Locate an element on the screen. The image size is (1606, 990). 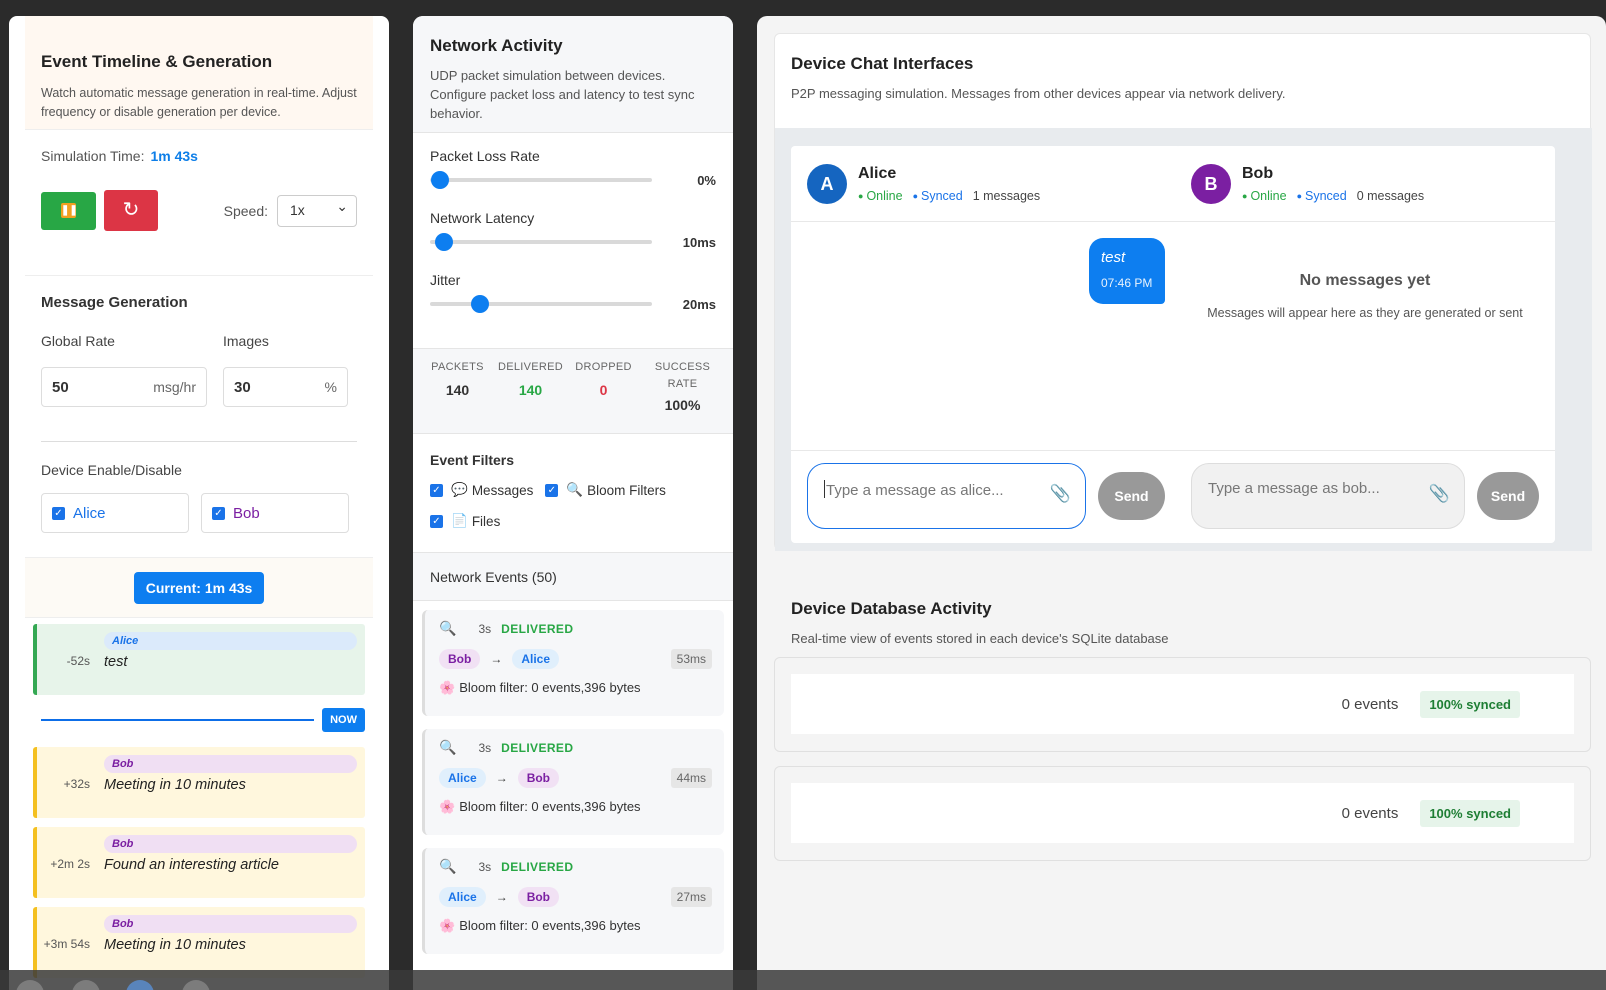
database-row: 0 events 100% synced is located at coordinates (1182, 704).